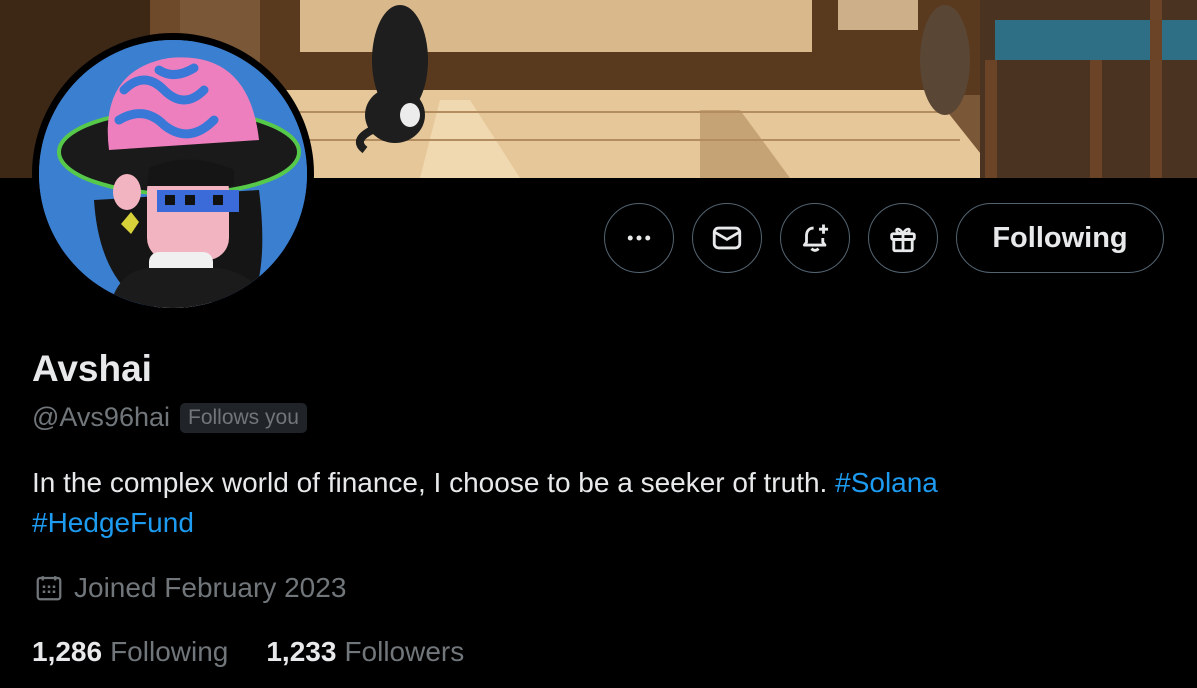 This screenshot has width=1197, height=688. What do you see at coordinates (169, 651) in the screenshot?
I see `following-label: Following` at bounding box center [169, 651].